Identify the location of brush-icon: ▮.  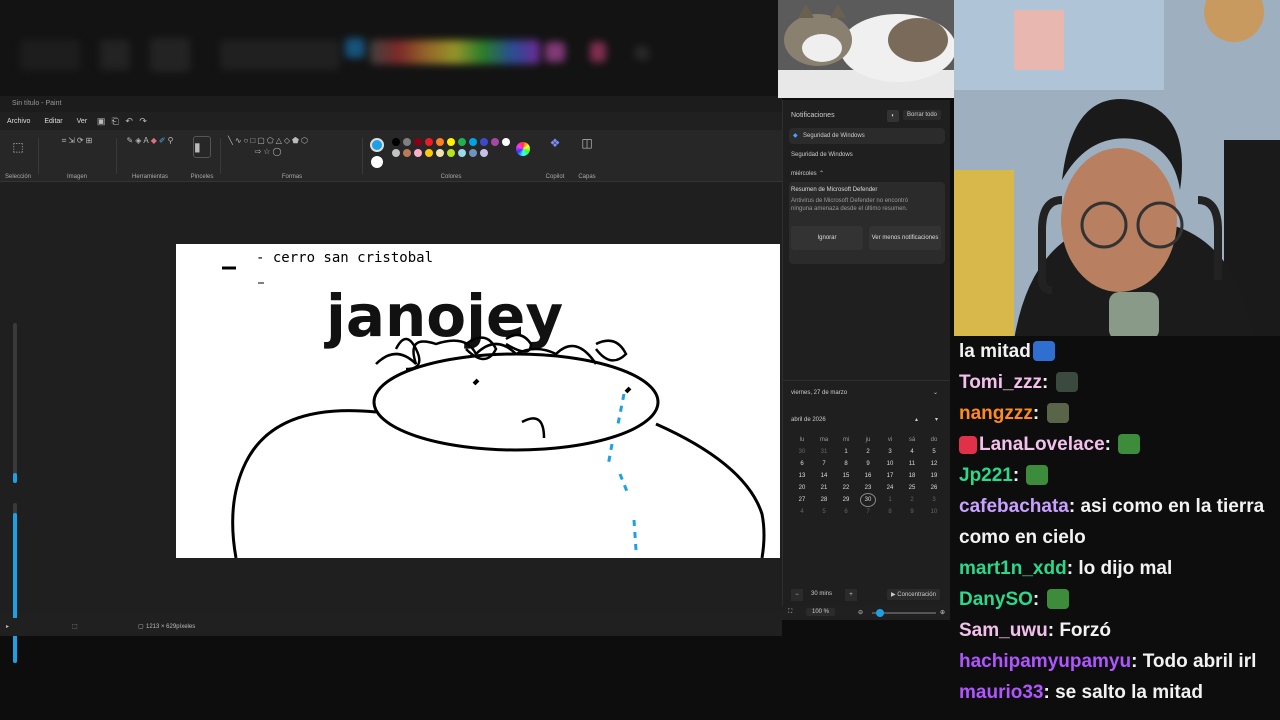
(202, 147).